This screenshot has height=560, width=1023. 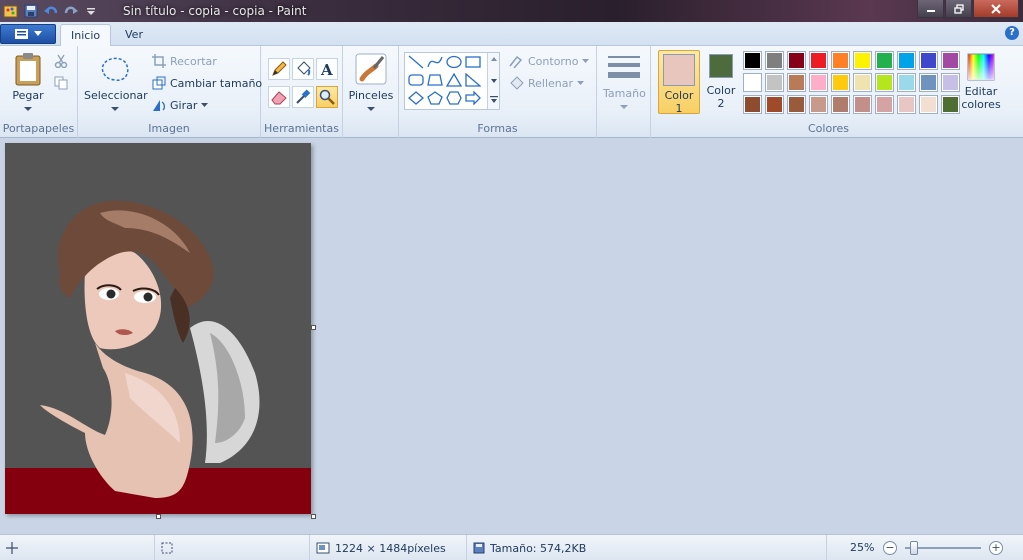 What do you see at coordinates (313, 327) in the screenshot?
I see `canvas-resize-handle-right` at bounding box center [313, 327].